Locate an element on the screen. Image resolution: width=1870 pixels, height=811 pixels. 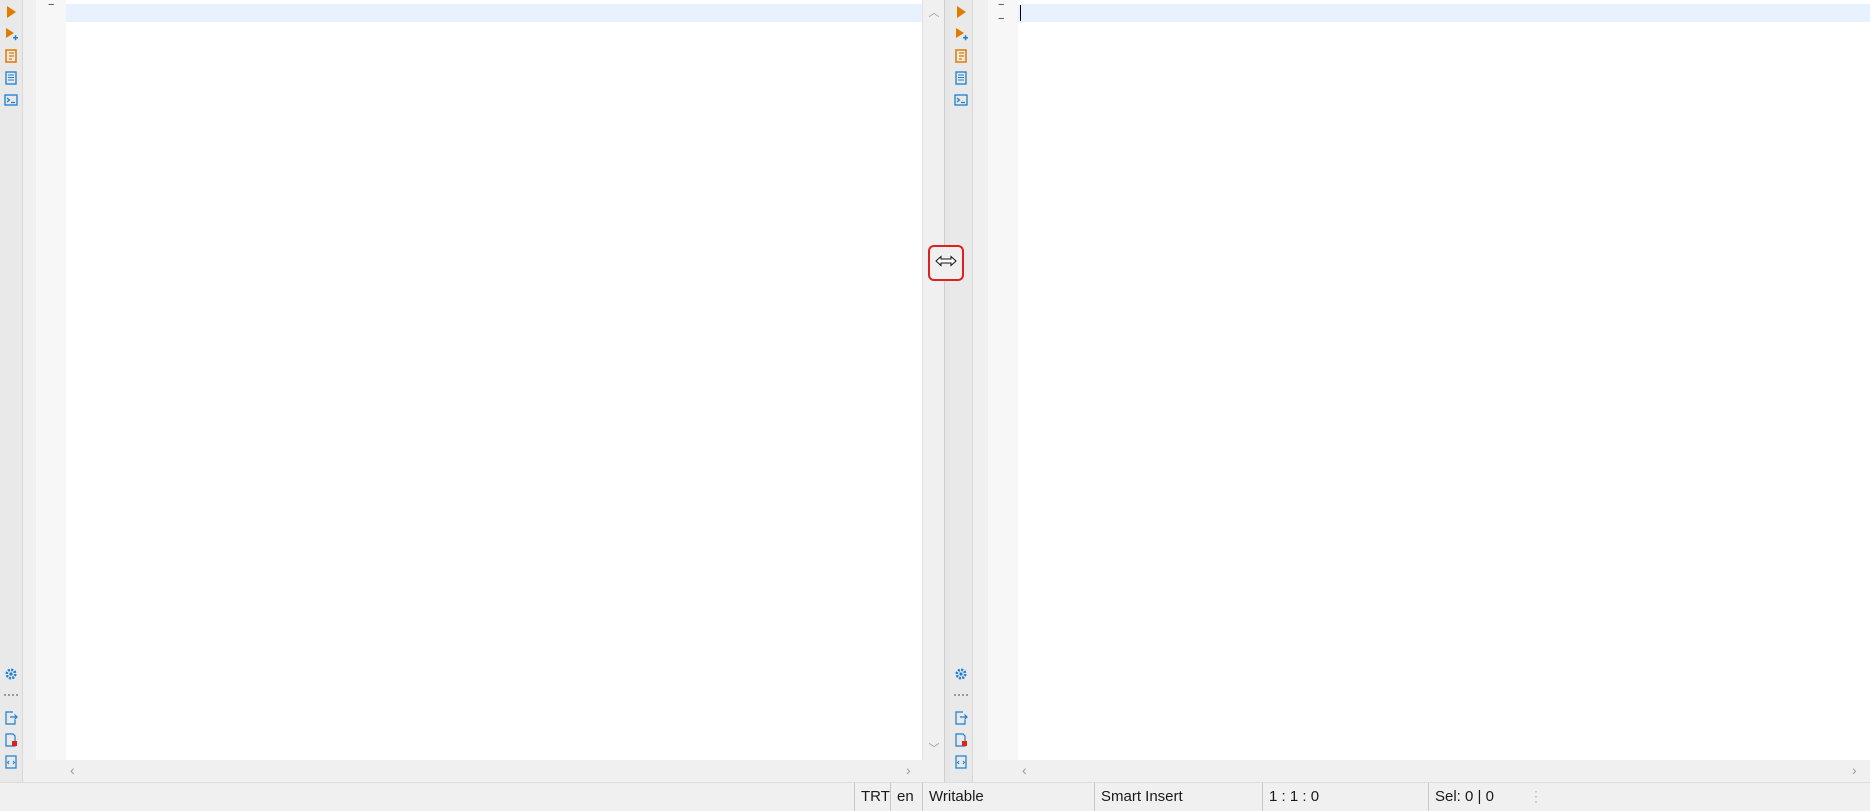
splitter-resize-handle is located at coordinates (946, 263).